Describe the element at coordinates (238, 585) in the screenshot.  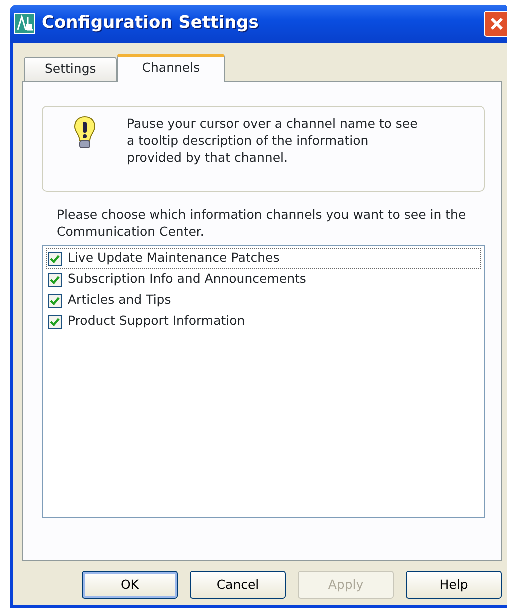
I see `dialog-button: Cancel` at that location.